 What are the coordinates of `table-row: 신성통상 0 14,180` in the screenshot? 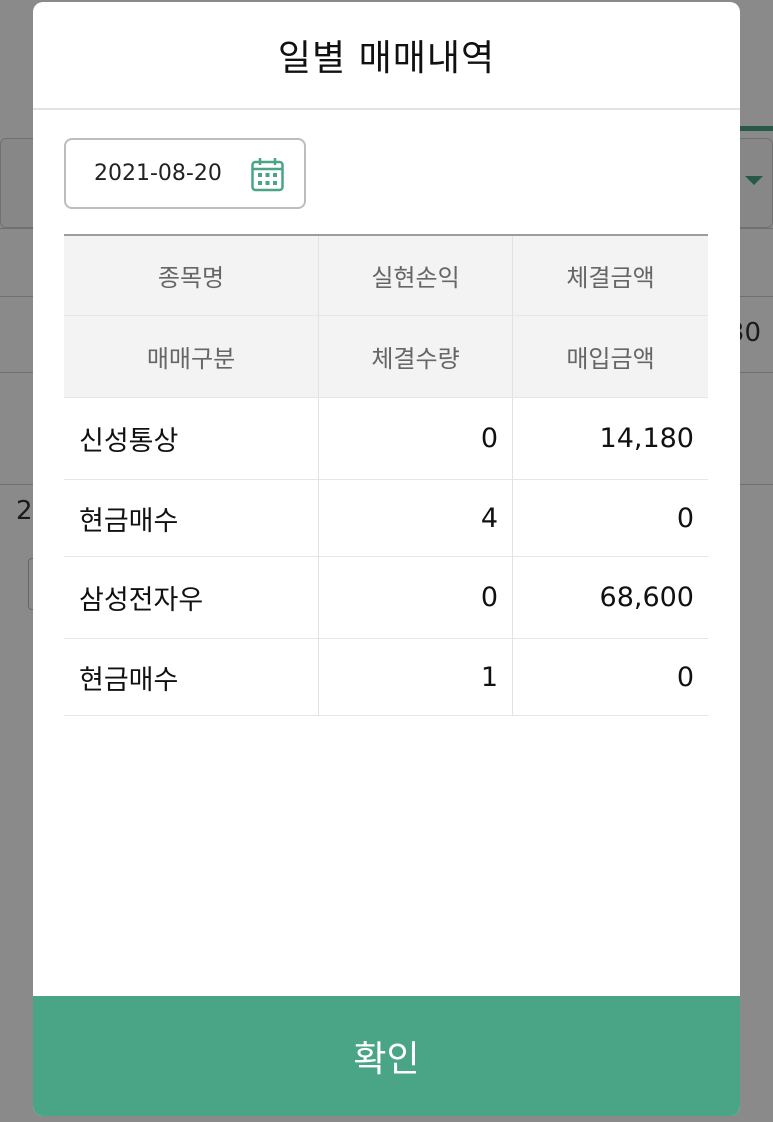 It's located at (386, 439).